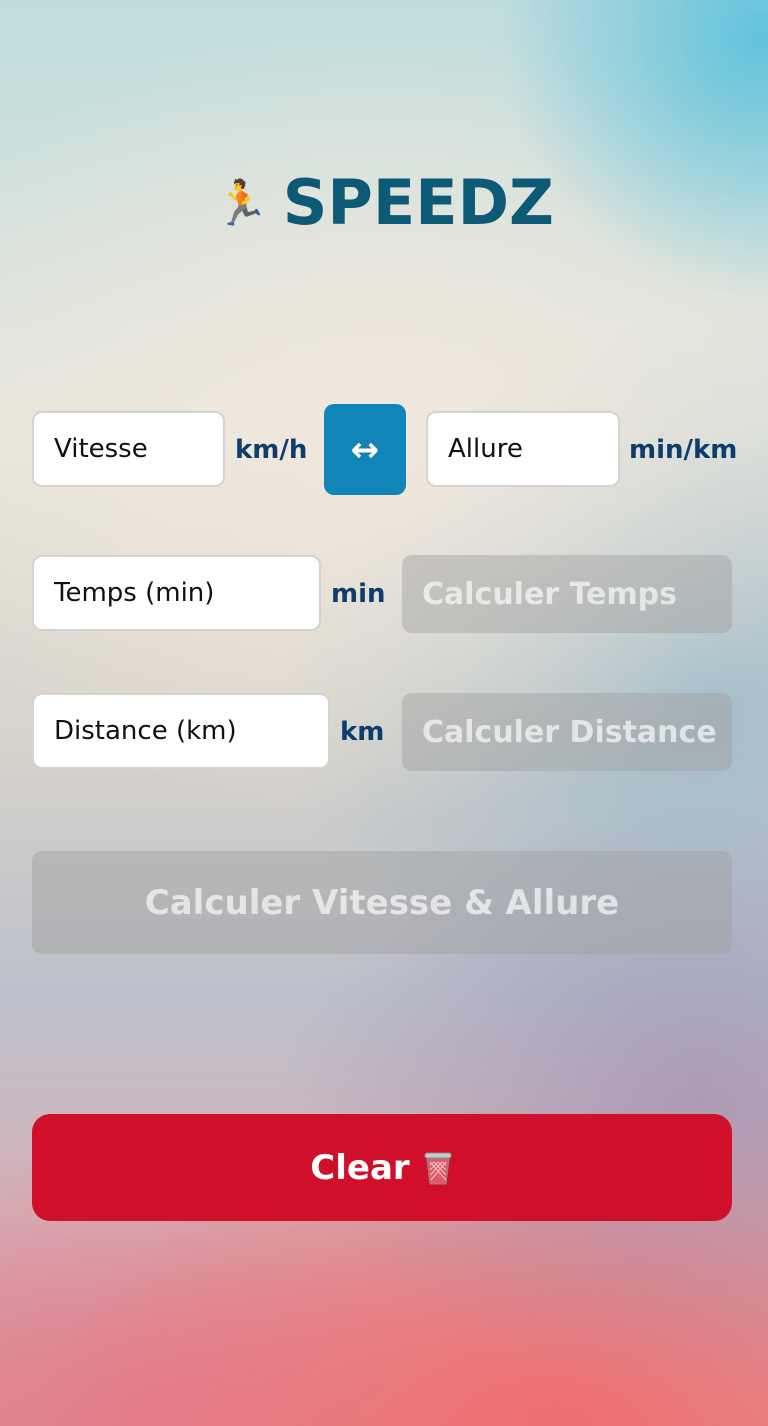 This screenshot has height=1426, width=768. What do you see at coordinates (358, 594) in the screenshot?
I see `time-unit: min` at bounding box center [358, 594].